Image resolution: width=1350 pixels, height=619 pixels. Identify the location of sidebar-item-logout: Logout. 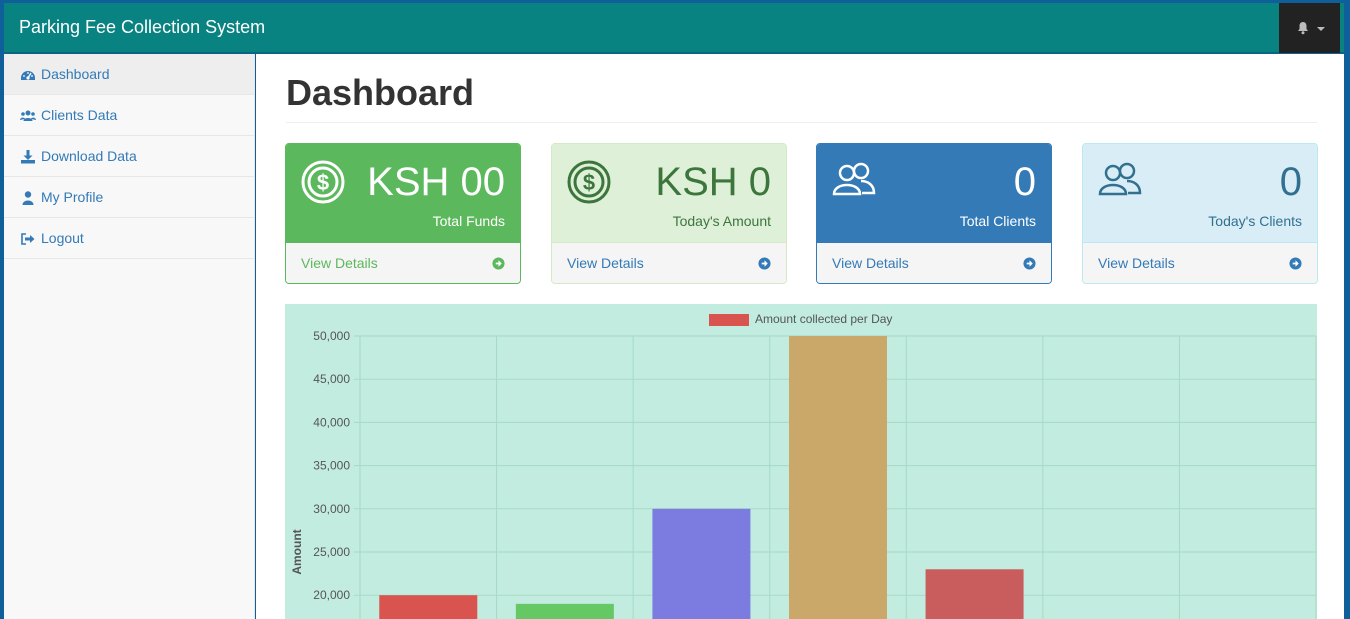
(129, 238).